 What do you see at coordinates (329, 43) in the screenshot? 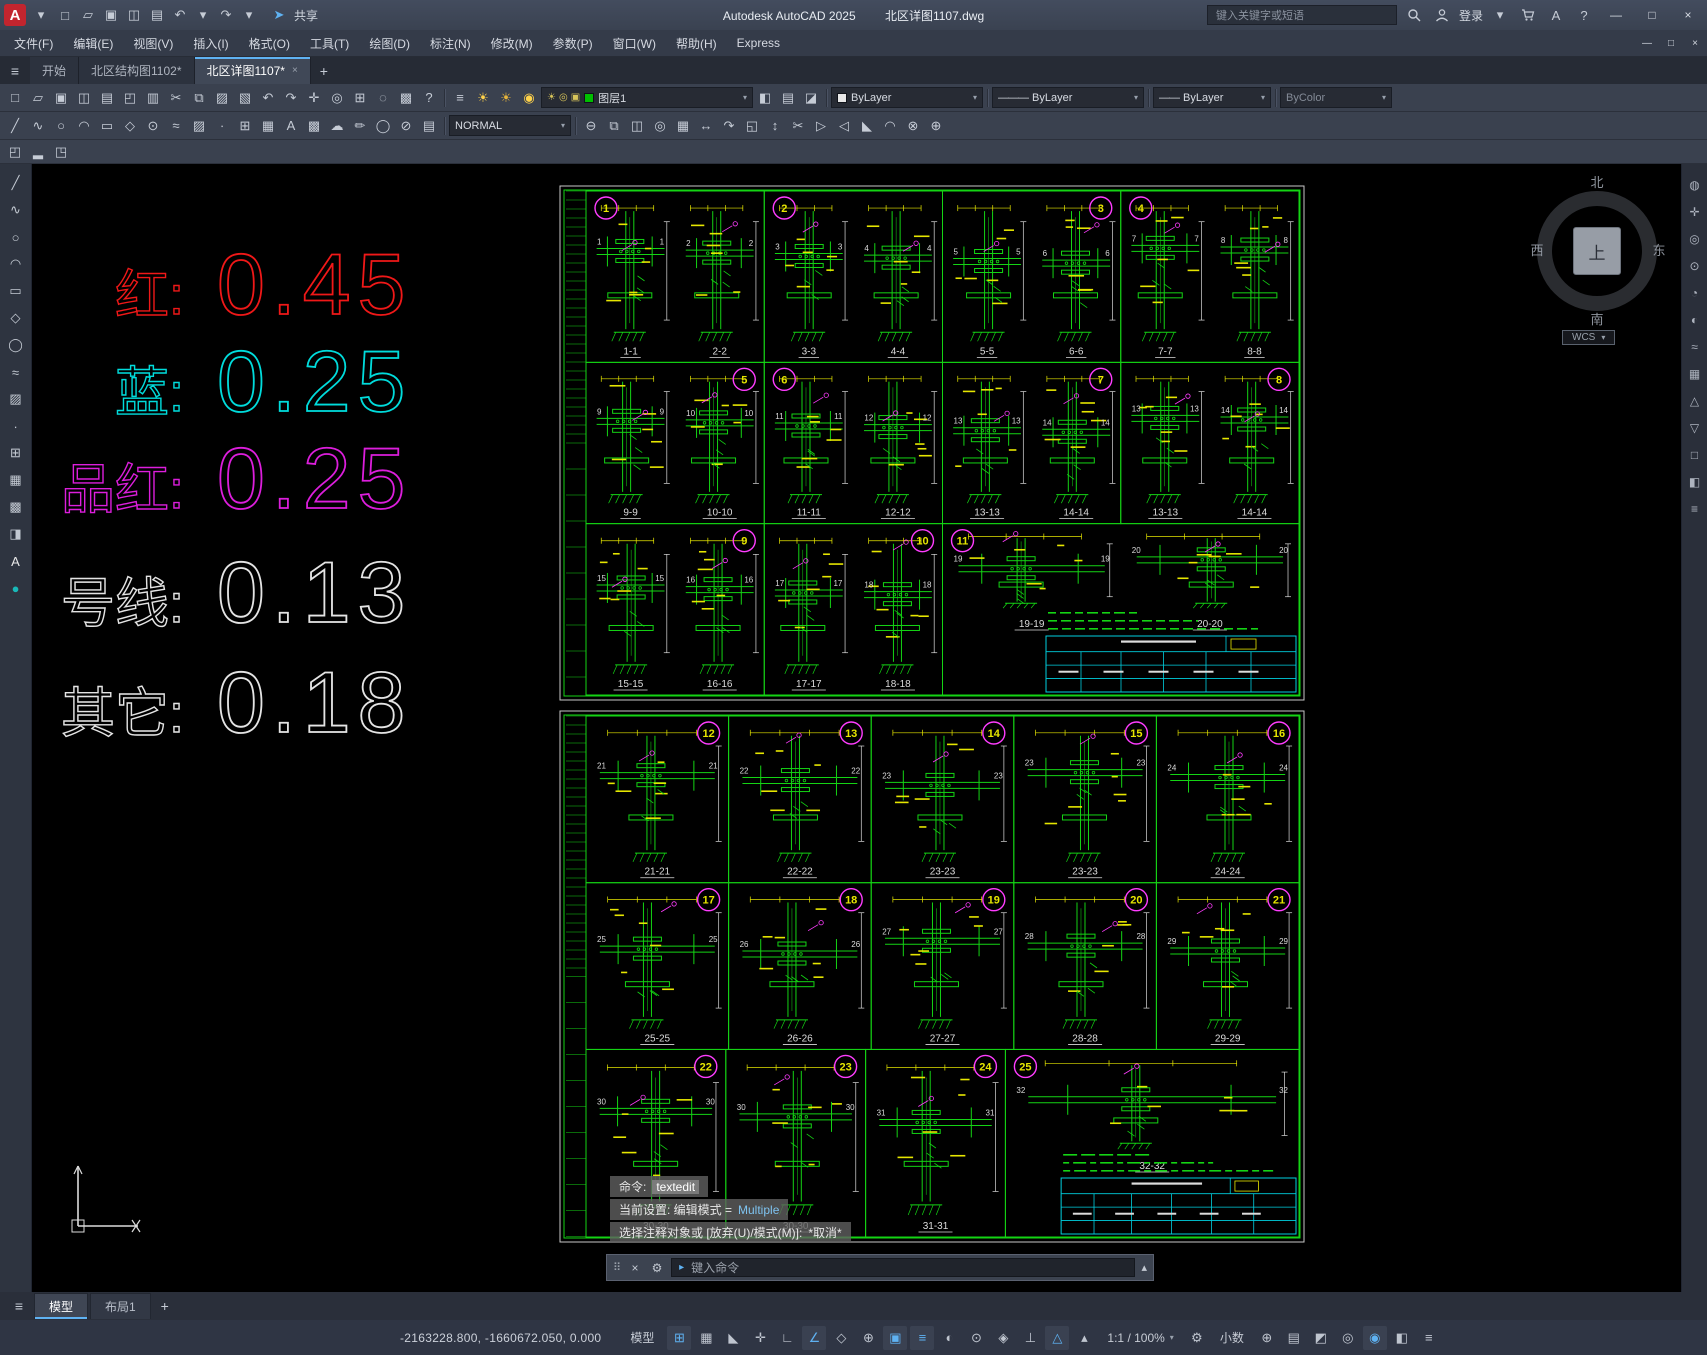
I see `menu-item: 工具(T)` at bounding box center [329, 43].